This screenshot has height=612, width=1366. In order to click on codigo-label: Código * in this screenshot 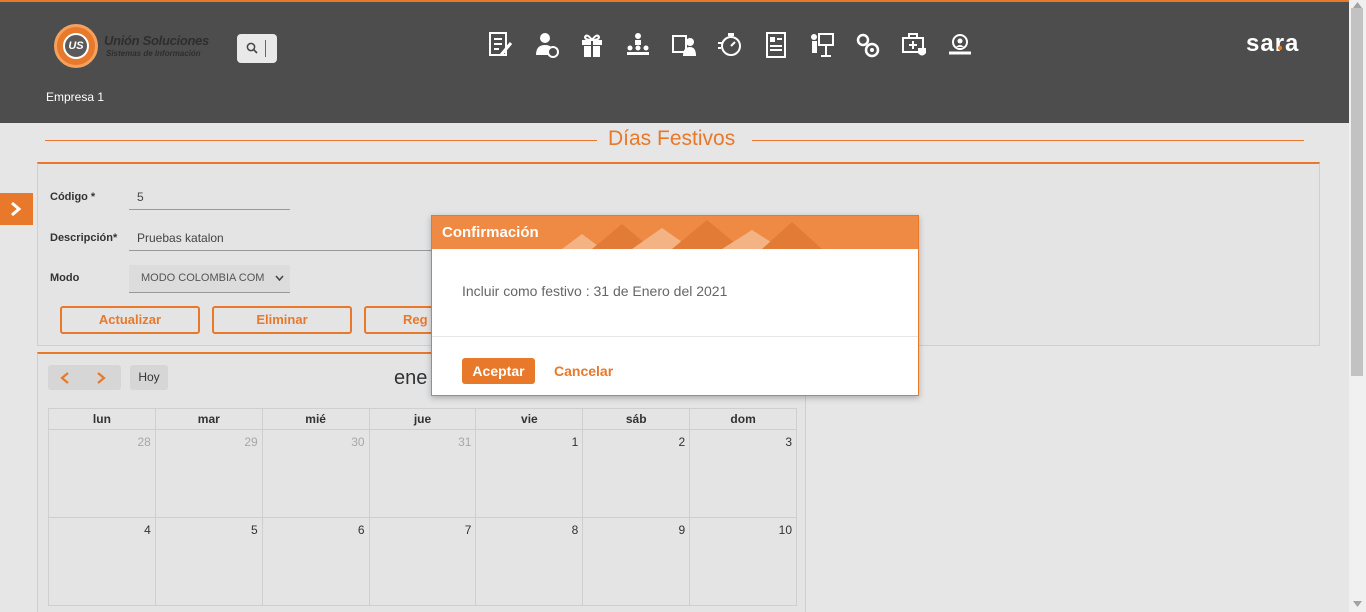, I will do `click(73, 197)`.